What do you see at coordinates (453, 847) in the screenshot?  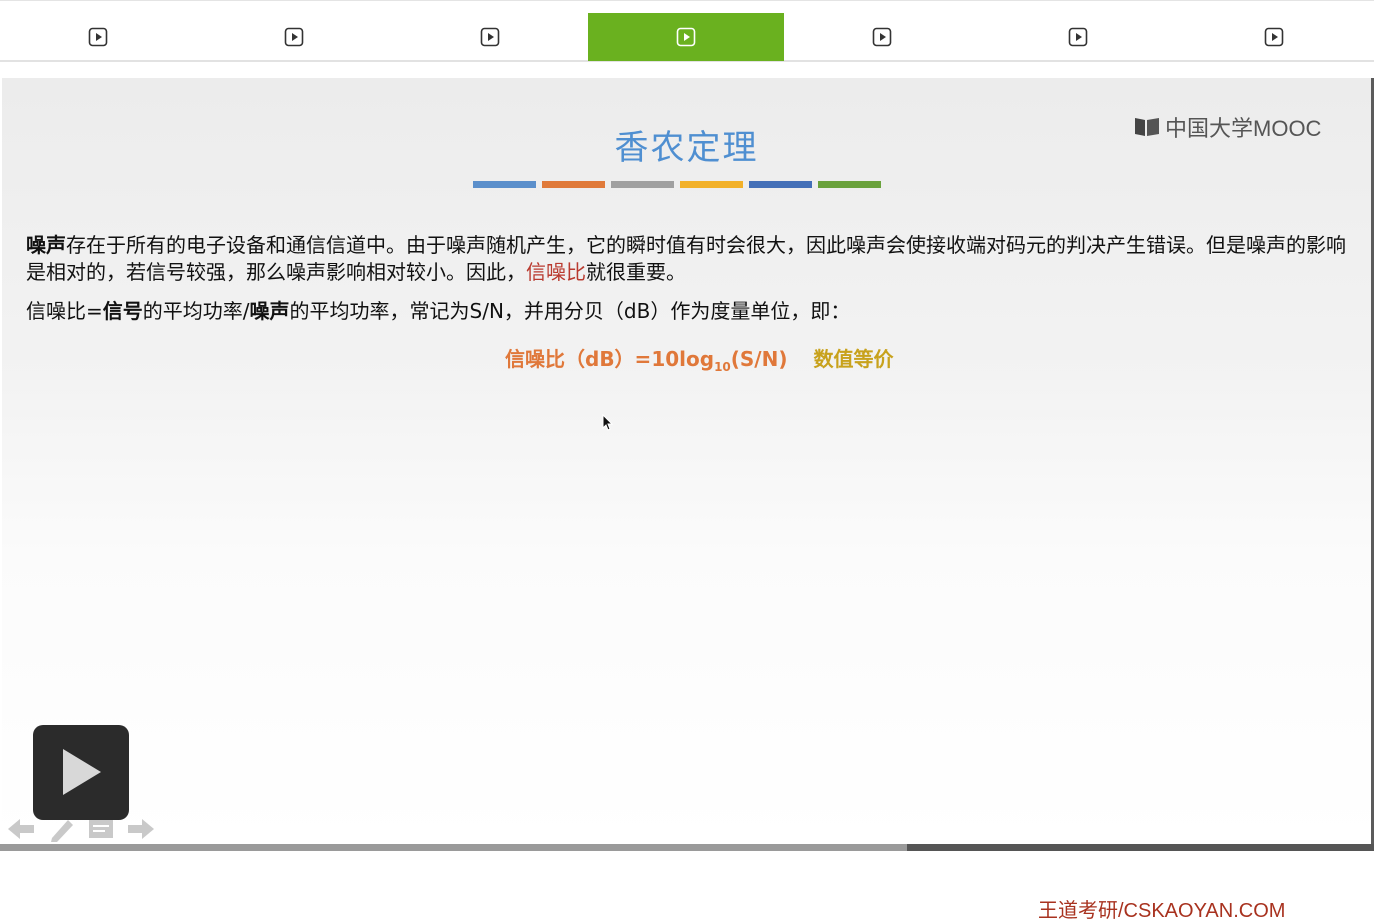 I see `buffered-bar` at bounding box center [453, 847].